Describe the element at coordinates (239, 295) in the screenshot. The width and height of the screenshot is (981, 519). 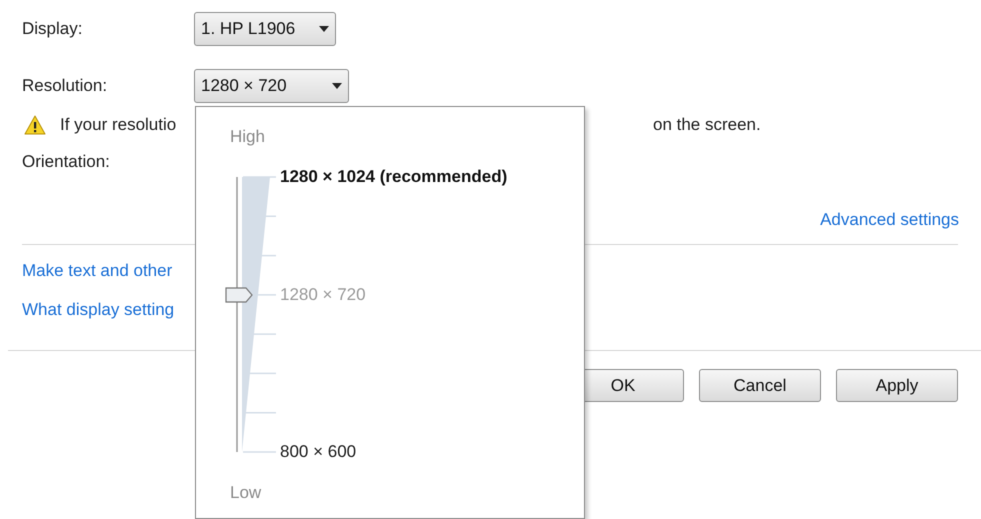
I see `slider-thumb` at that location.